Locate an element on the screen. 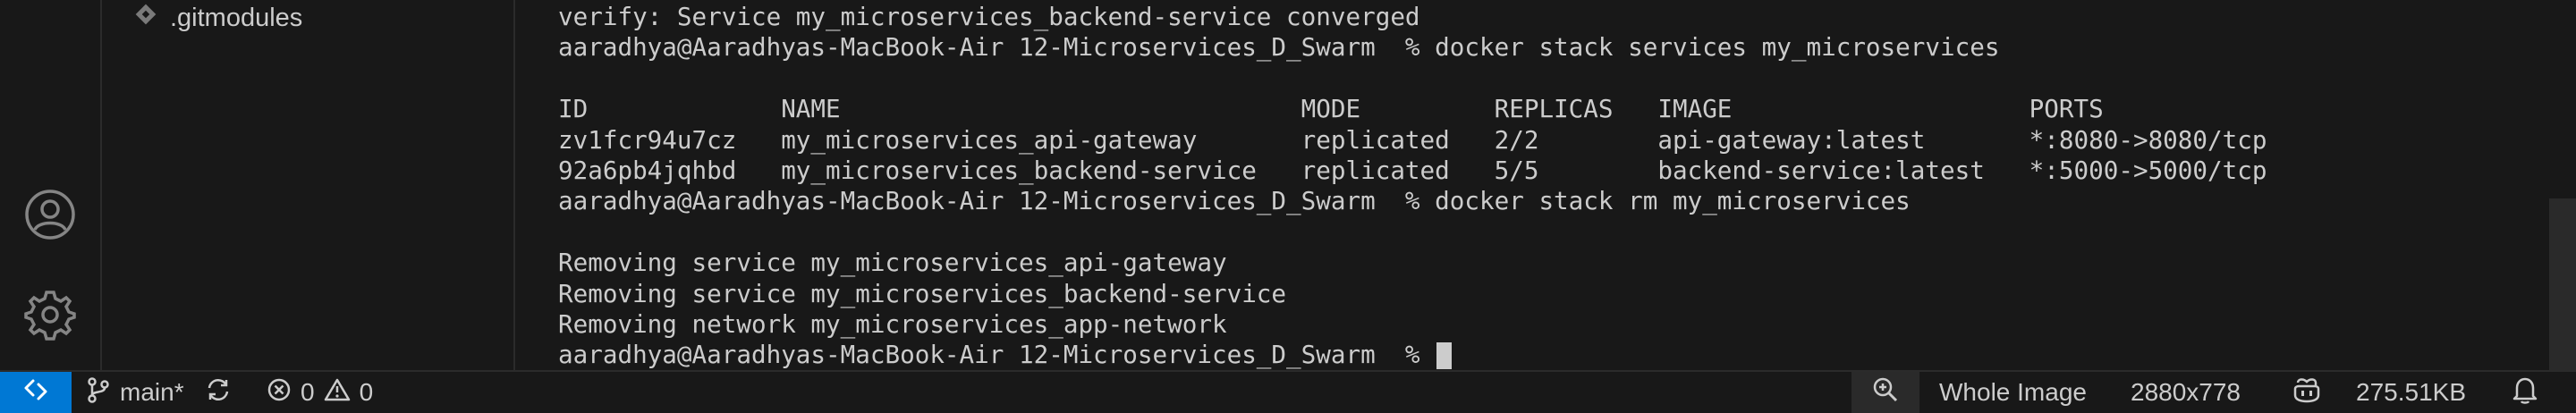 The height and width of the screenshot is (413, 2576). branch-name: main* is located at coordinates (152, 392).